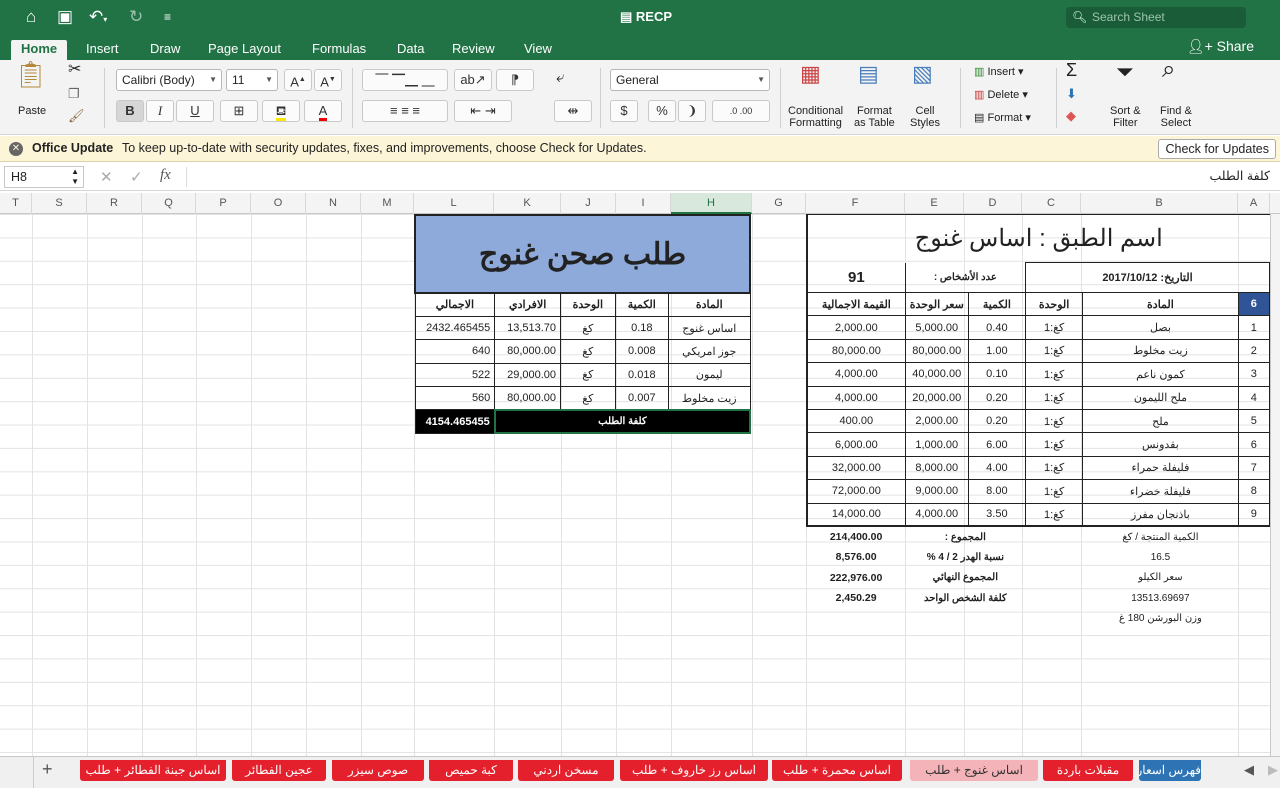 The width and height of the screenshot is (1280, 788). What do you see at coordinates (1160, 557) in the screenshot?
I see `summary-note: 16.5` at bounding box center [1160, 557].